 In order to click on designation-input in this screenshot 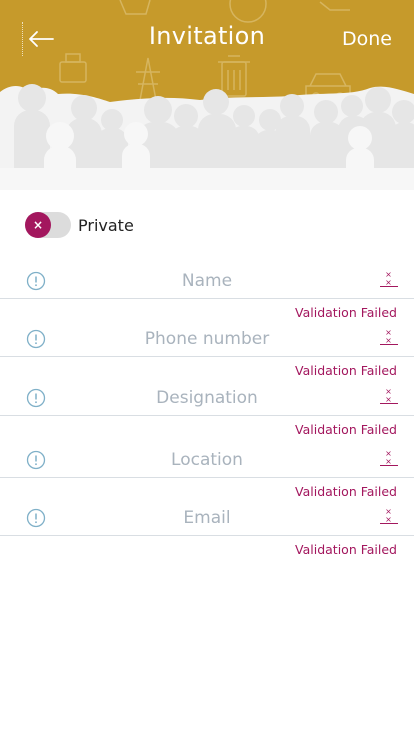, I will do `click(207, 398)`.